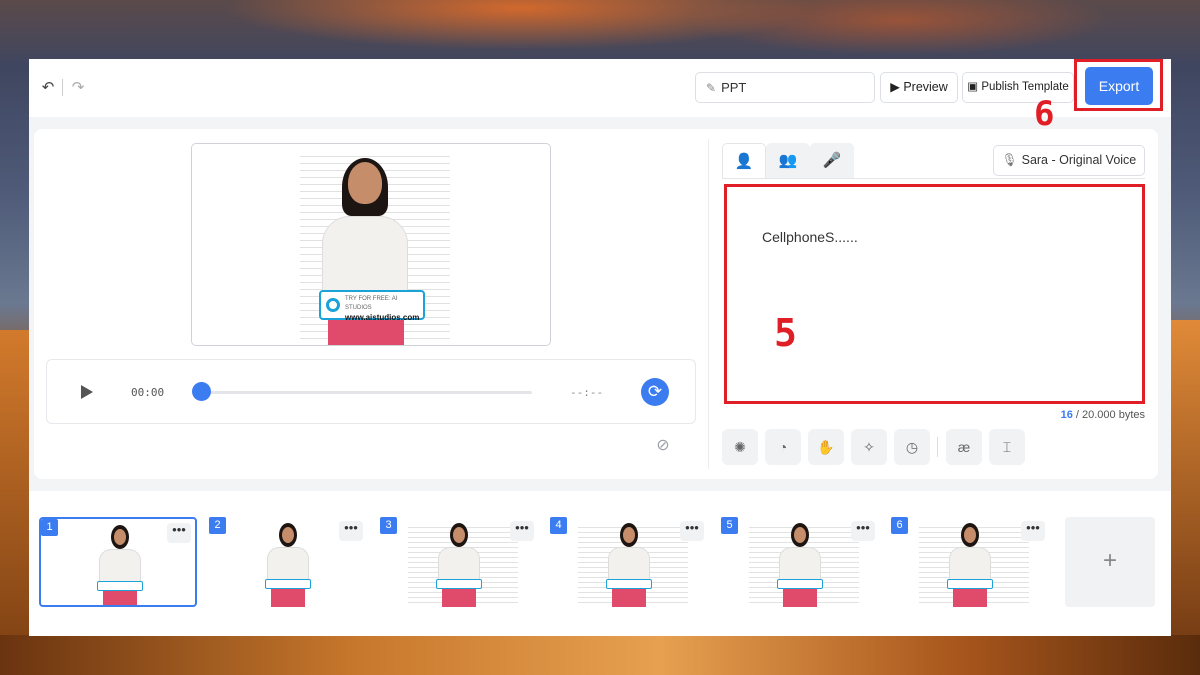 The image size is (1200, 675). I want to click on aistudios-logo-icon, so click(333, 305).